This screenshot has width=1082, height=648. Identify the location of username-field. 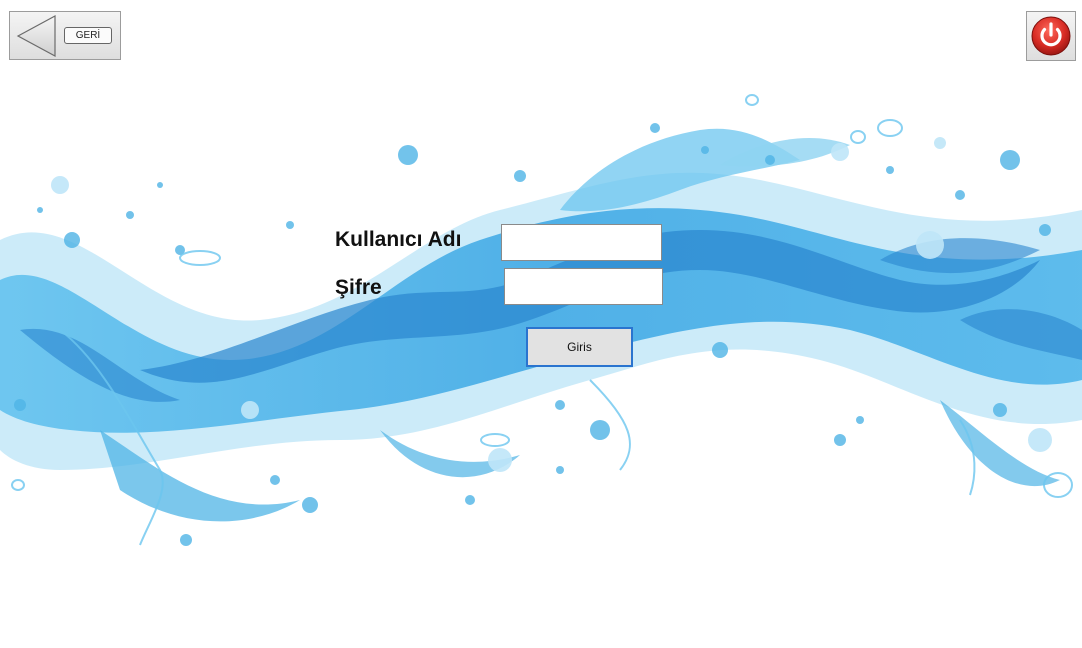
(581, 242).